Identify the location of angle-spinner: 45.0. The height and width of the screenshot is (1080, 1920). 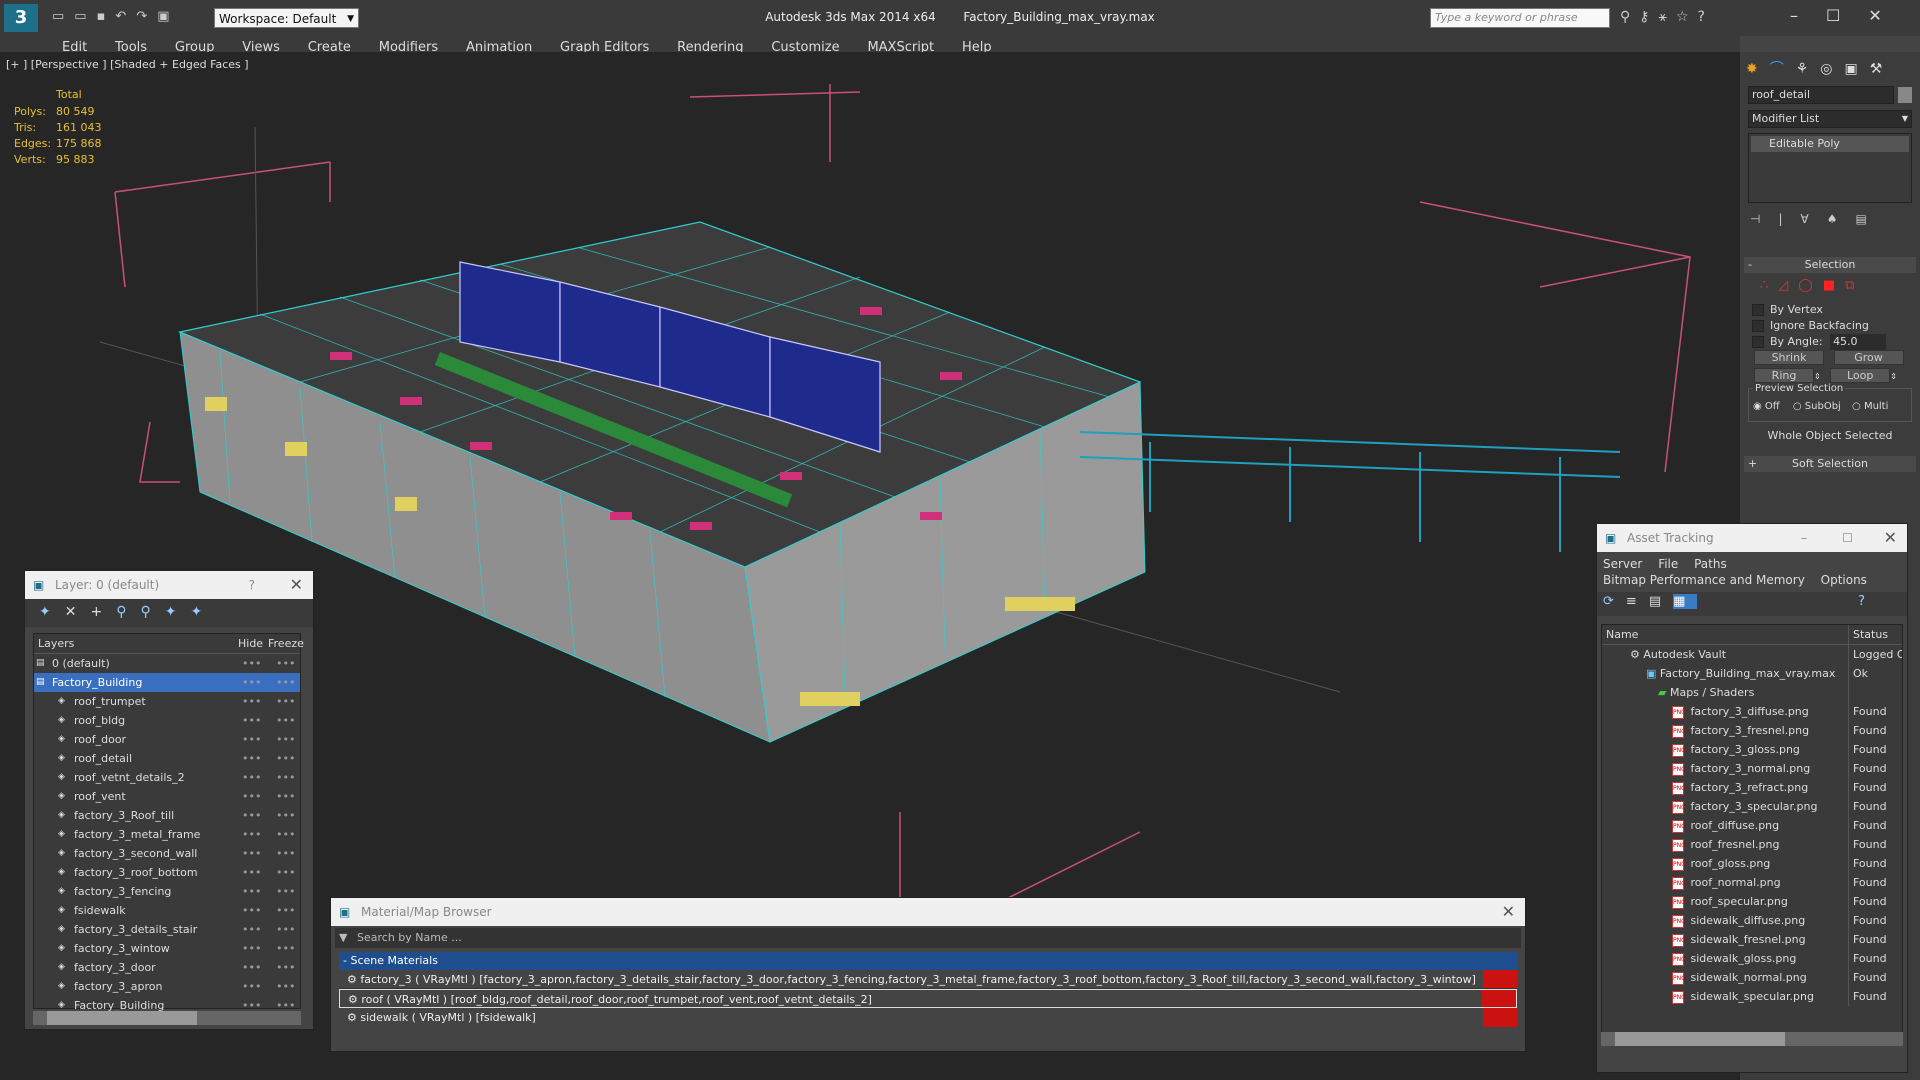
(1858, 342).